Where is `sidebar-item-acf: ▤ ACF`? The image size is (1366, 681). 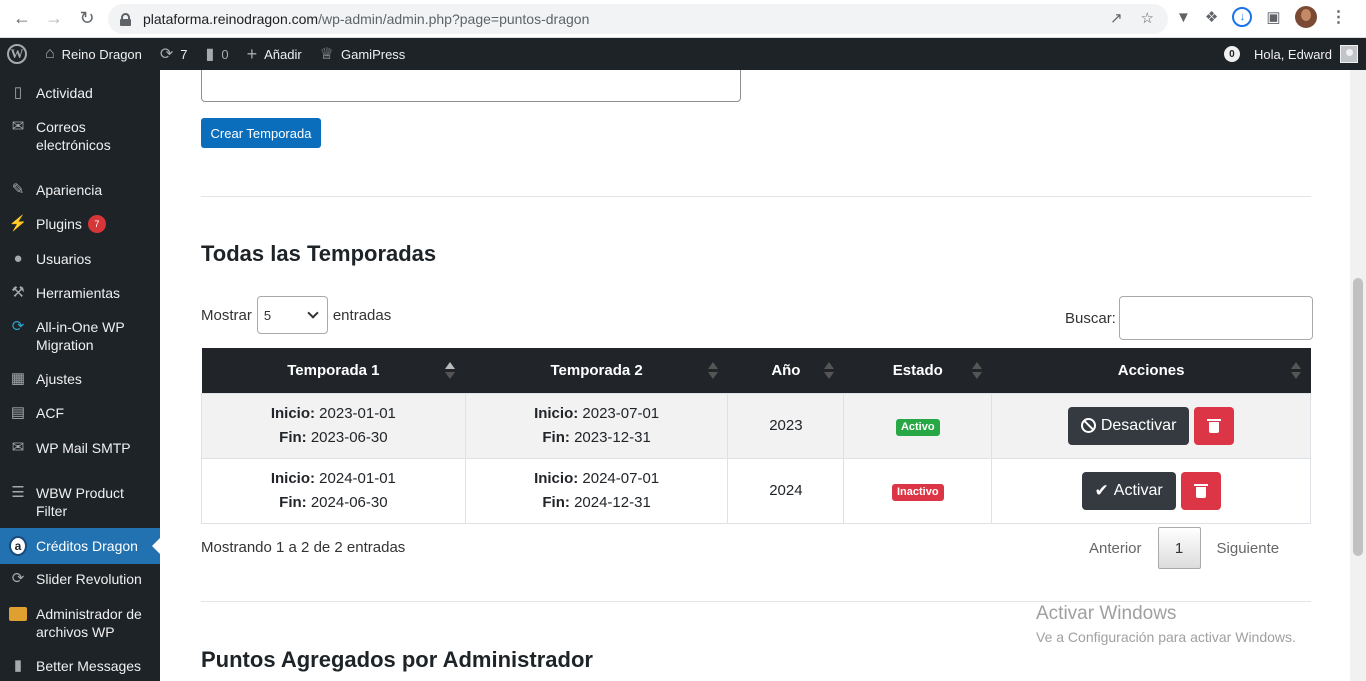
sidebar-item-acf: ▤ ACF is located at coordinates (80, 413).